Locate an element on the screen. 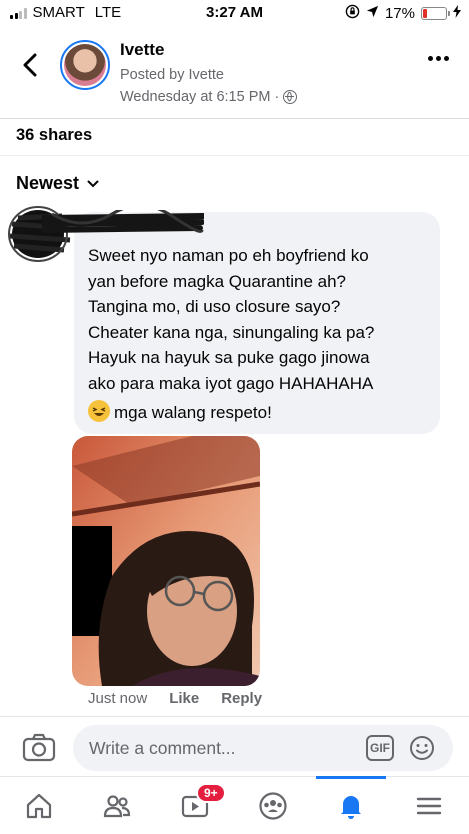  friends-icon is located at coordinates (117, 806).